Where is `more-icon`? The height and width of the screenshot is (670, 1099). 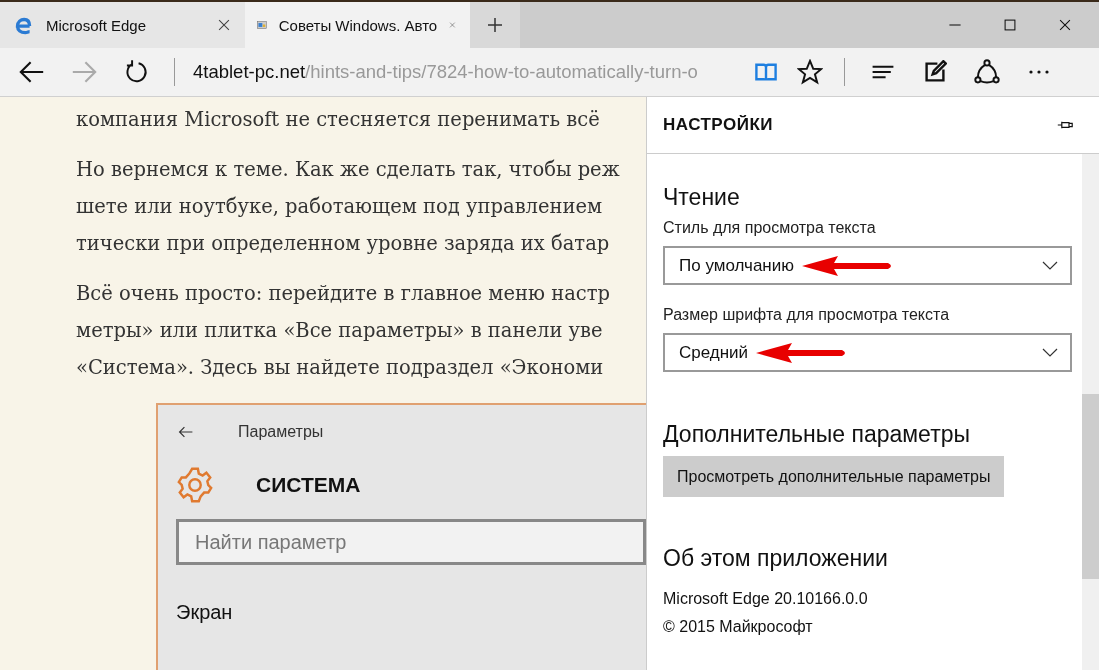 more-icon is located at coordinates (1039, 72).